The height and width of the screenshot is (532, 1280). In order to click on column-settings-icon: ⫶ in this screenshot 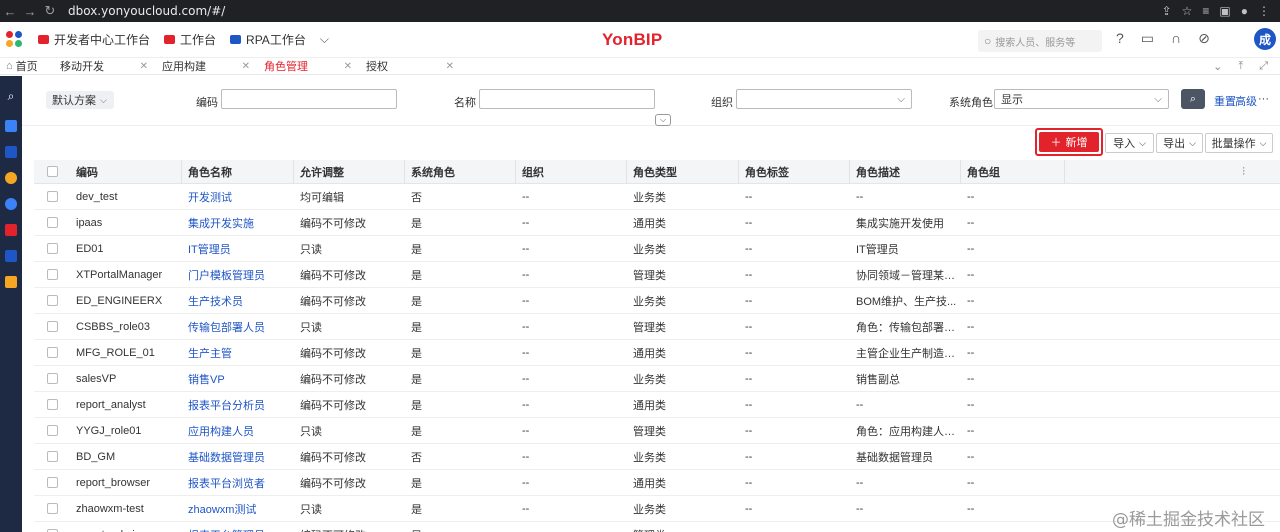, I will do `click(1243, 172)`.